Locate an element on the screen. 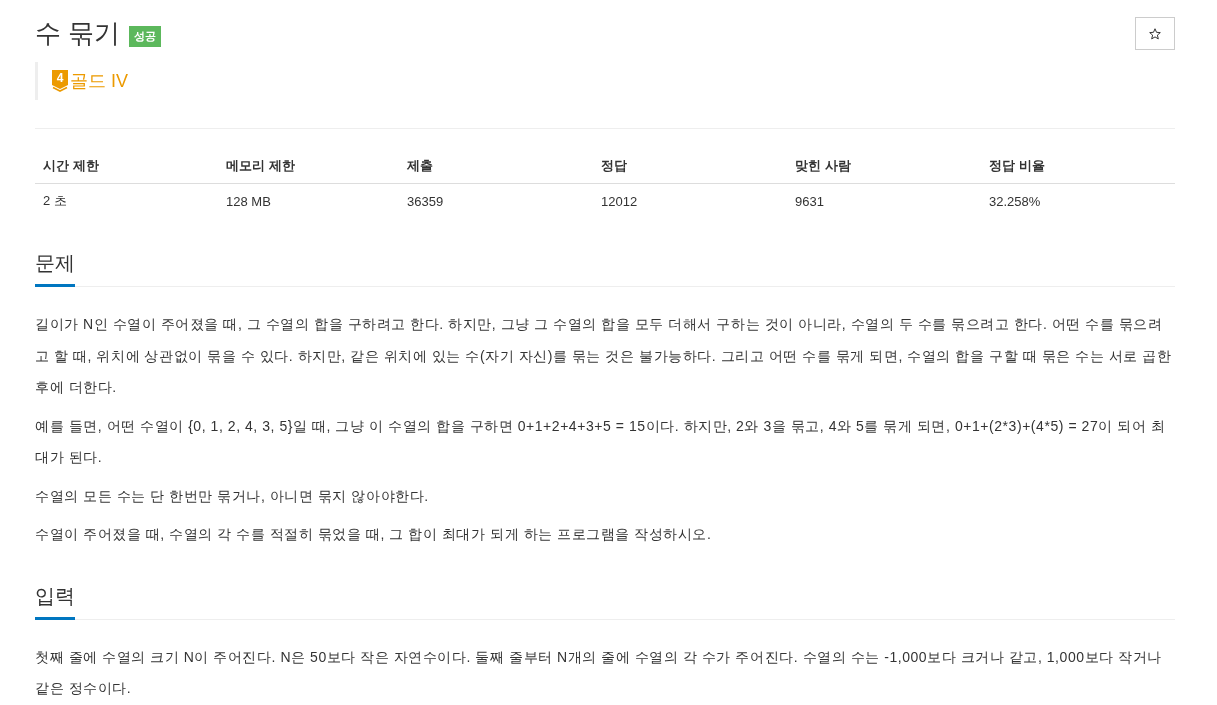  paragraph: 예를 들면, 어떤 수열이 {0, 1, 2, 4, 3, 5}일 때, 그냥 이 수열의 합을 구하면 0+1+2+4+3+5 = 15이다. 하지만, 2와 3을 묶고, 4와 5를 묶게 되면, 0+1+(2*3)+(4*5) = 27이 되어 최대가 된다. is located at coordinates (601, 441).